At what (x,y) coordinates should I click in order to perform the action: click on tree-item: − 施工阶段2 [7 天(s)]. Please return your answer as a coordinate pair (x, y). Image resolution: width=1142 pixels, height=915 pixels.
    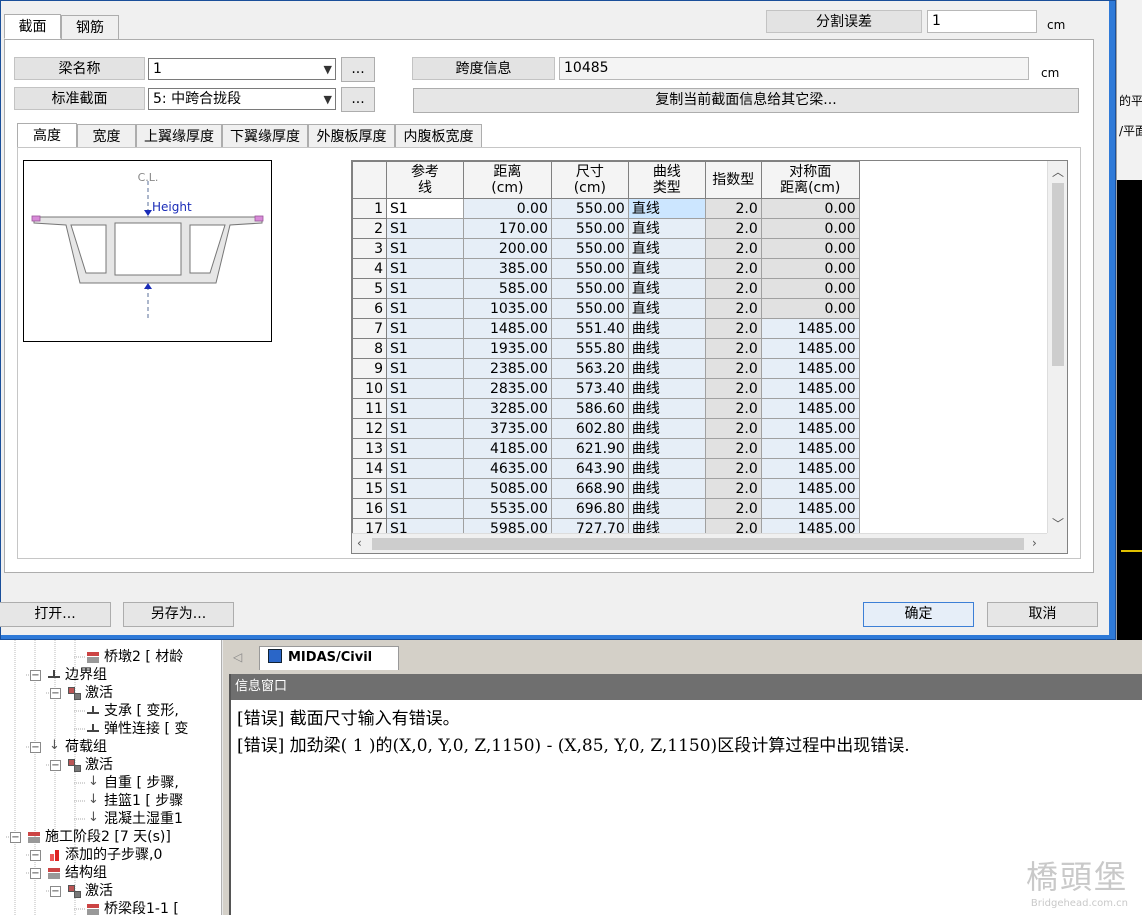
    Looking at the image, I should click on (90, 837).